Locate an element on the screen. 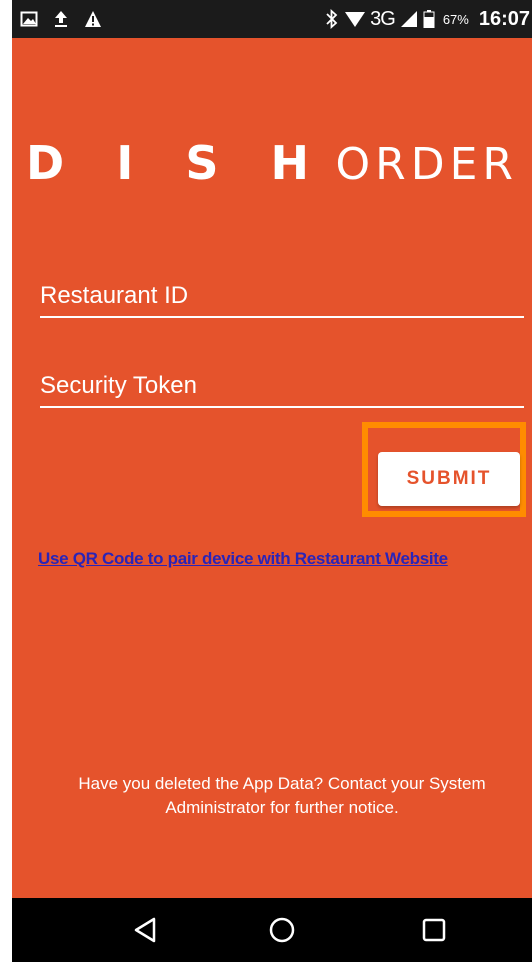  security-token-field is located at coordinates (282, 387).